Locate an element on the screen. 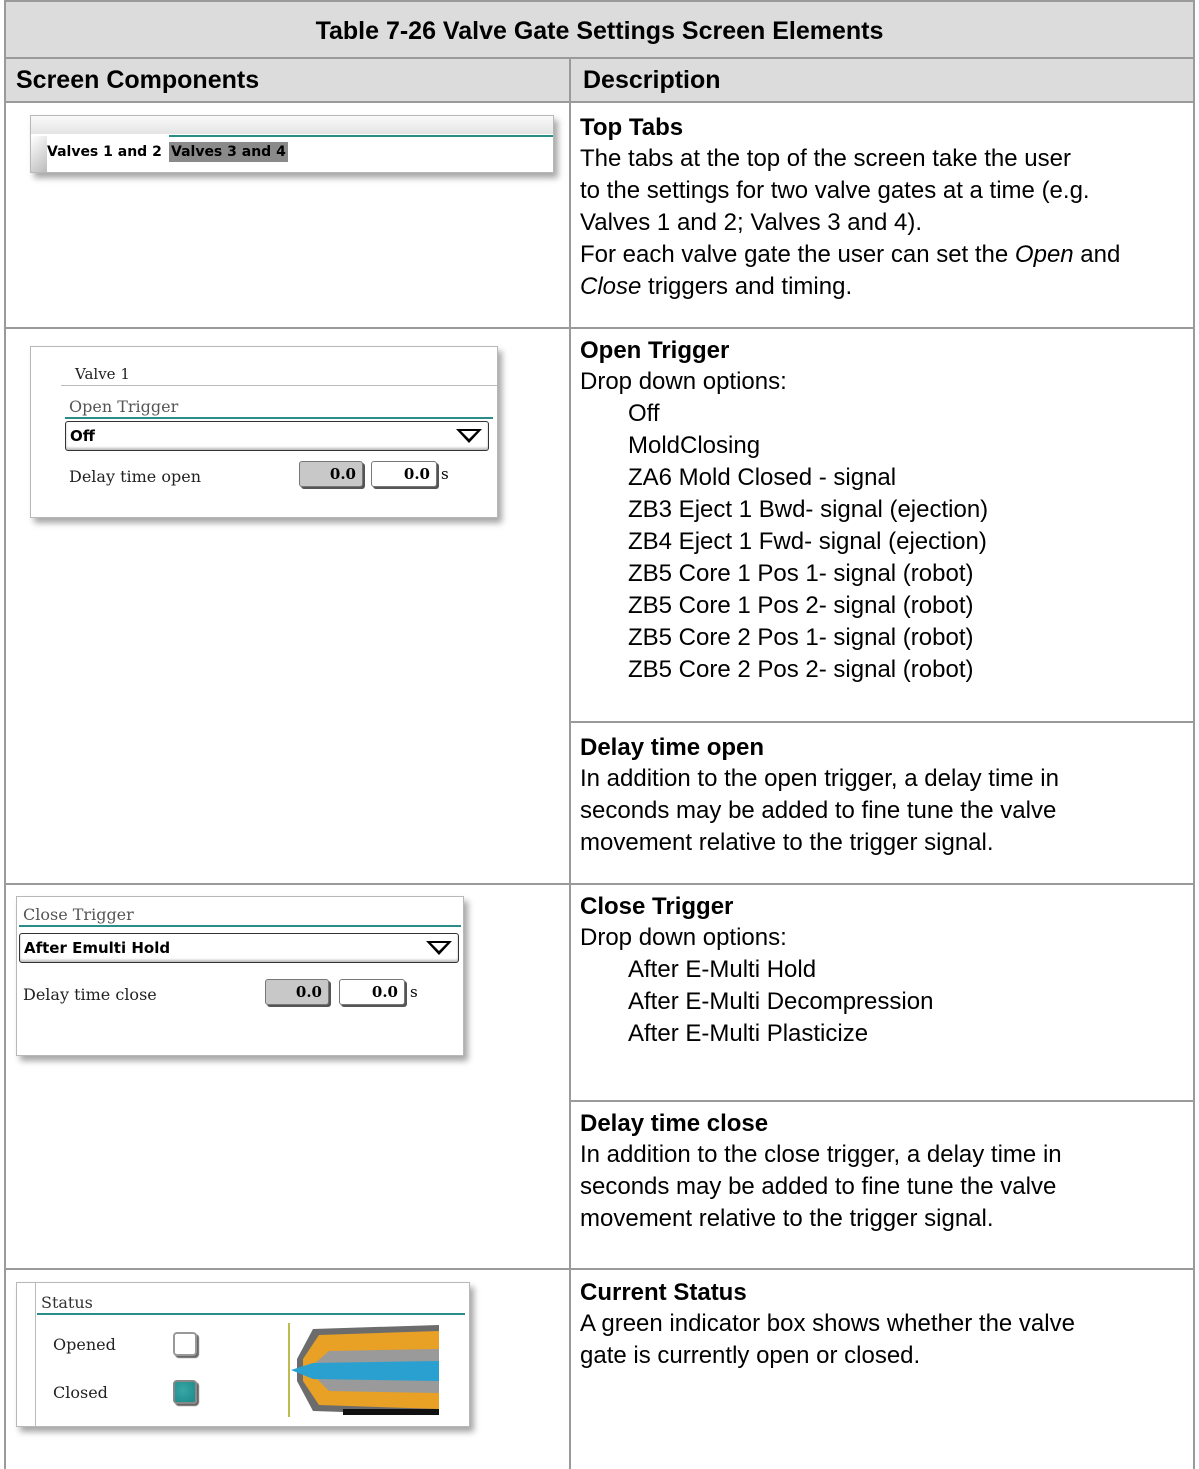 The image size is (1199, 1469). table-border-left is located at coordinates (5, 764).